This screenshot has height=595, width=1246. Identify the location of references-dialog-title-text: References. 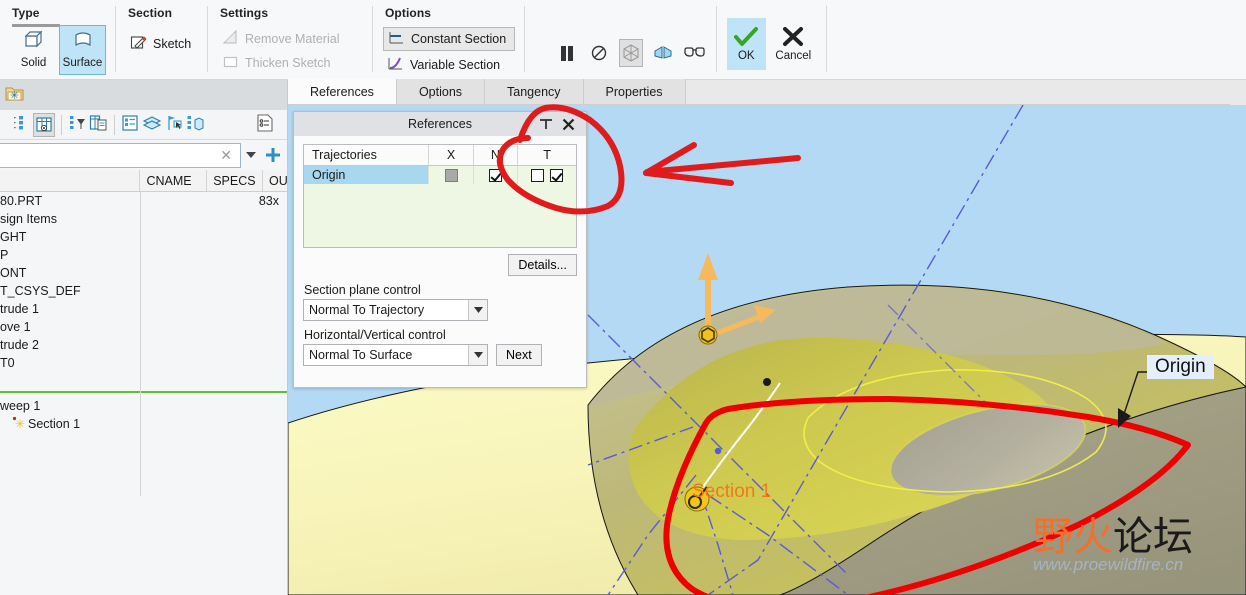
(440, 124).